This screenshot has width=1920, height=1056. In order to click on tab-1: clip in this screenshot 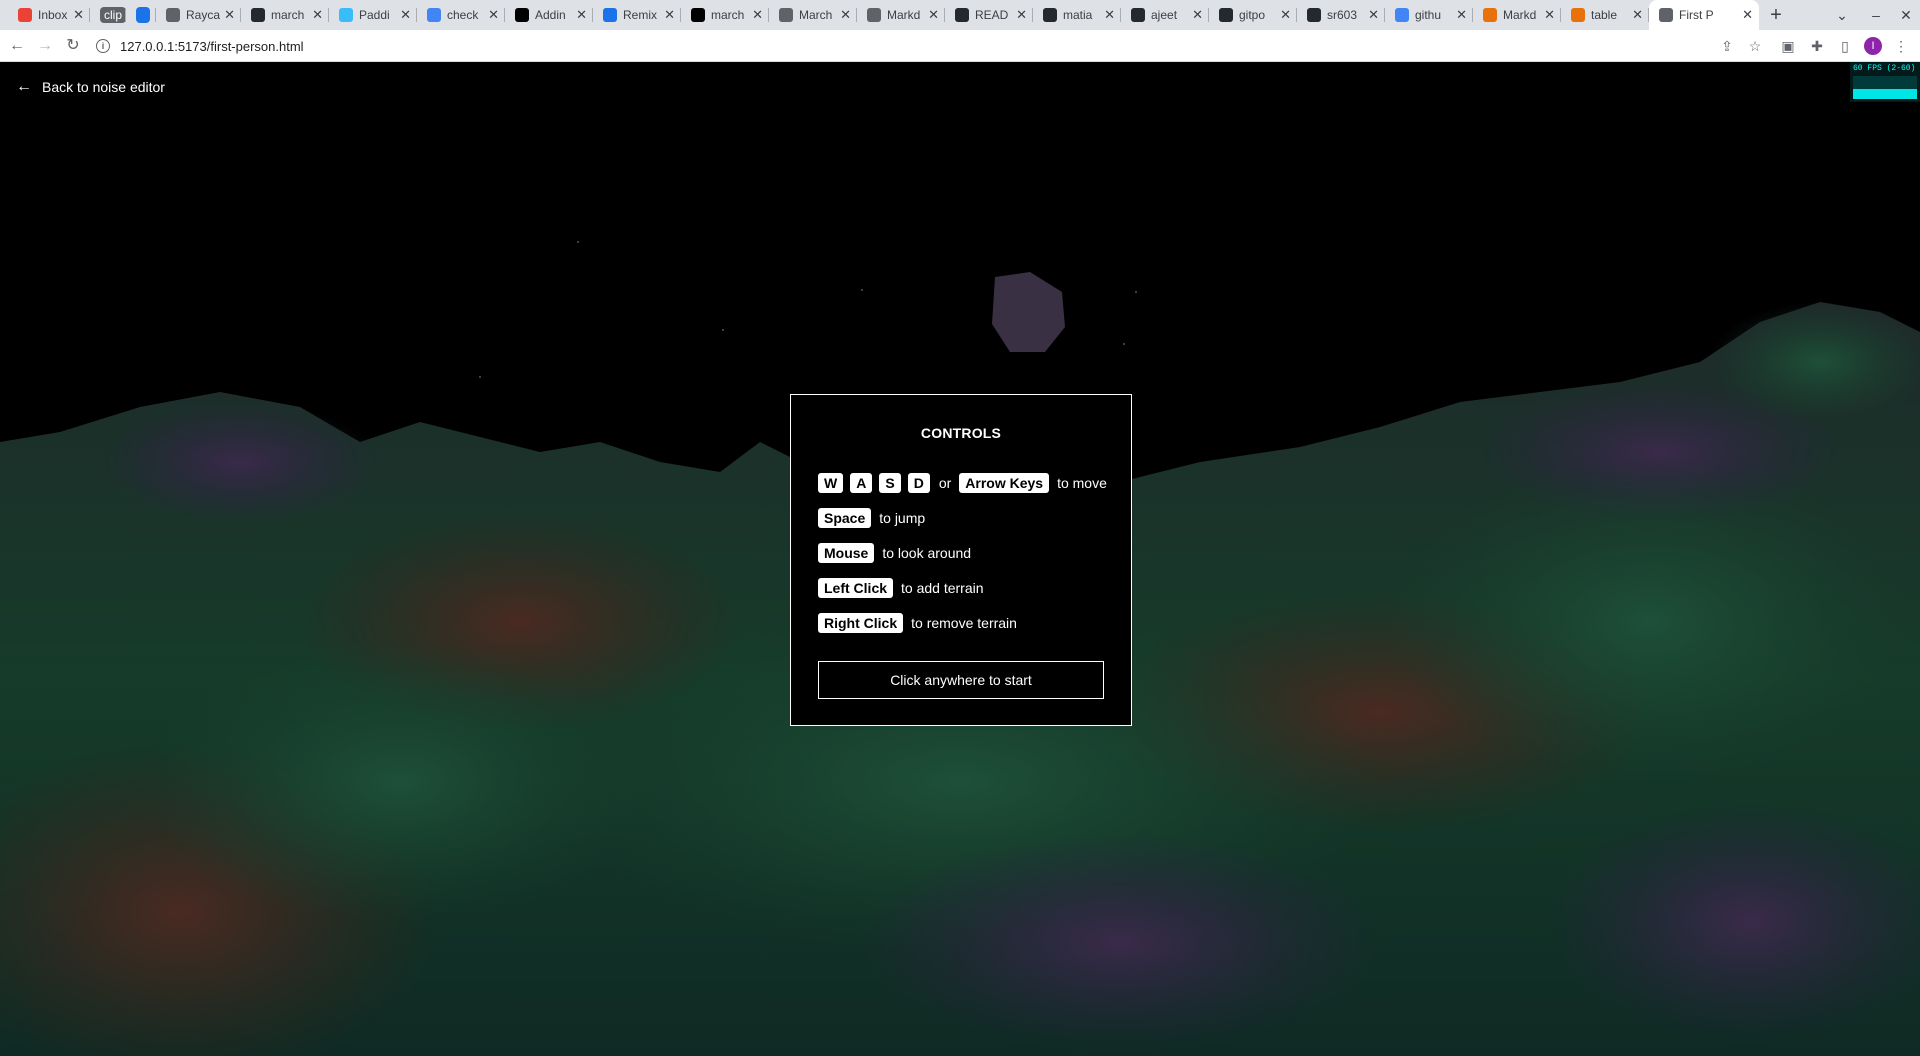, I will do `click(108, 15)`.